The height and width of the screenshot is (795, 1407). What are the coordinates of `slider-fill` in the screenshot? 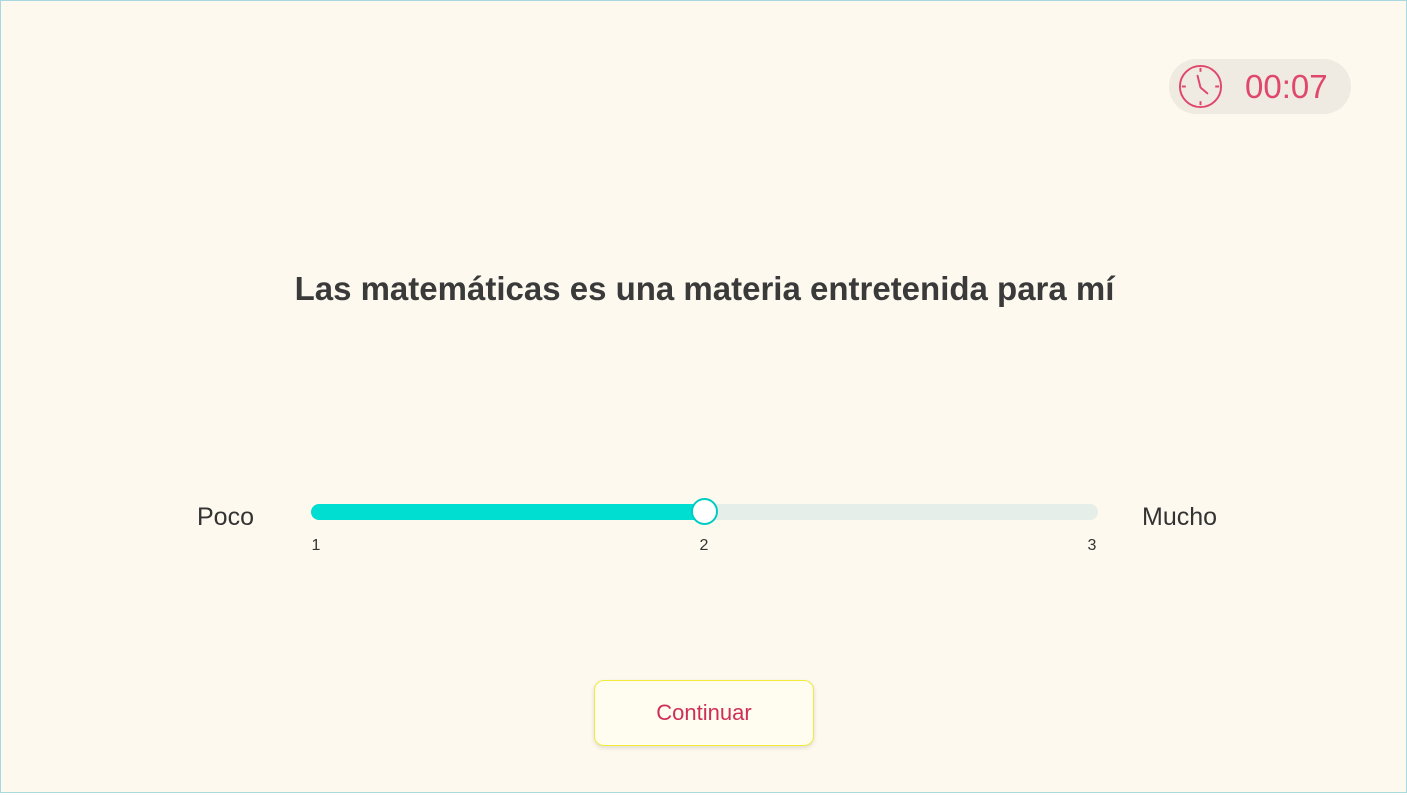 It's located at (507, 512).